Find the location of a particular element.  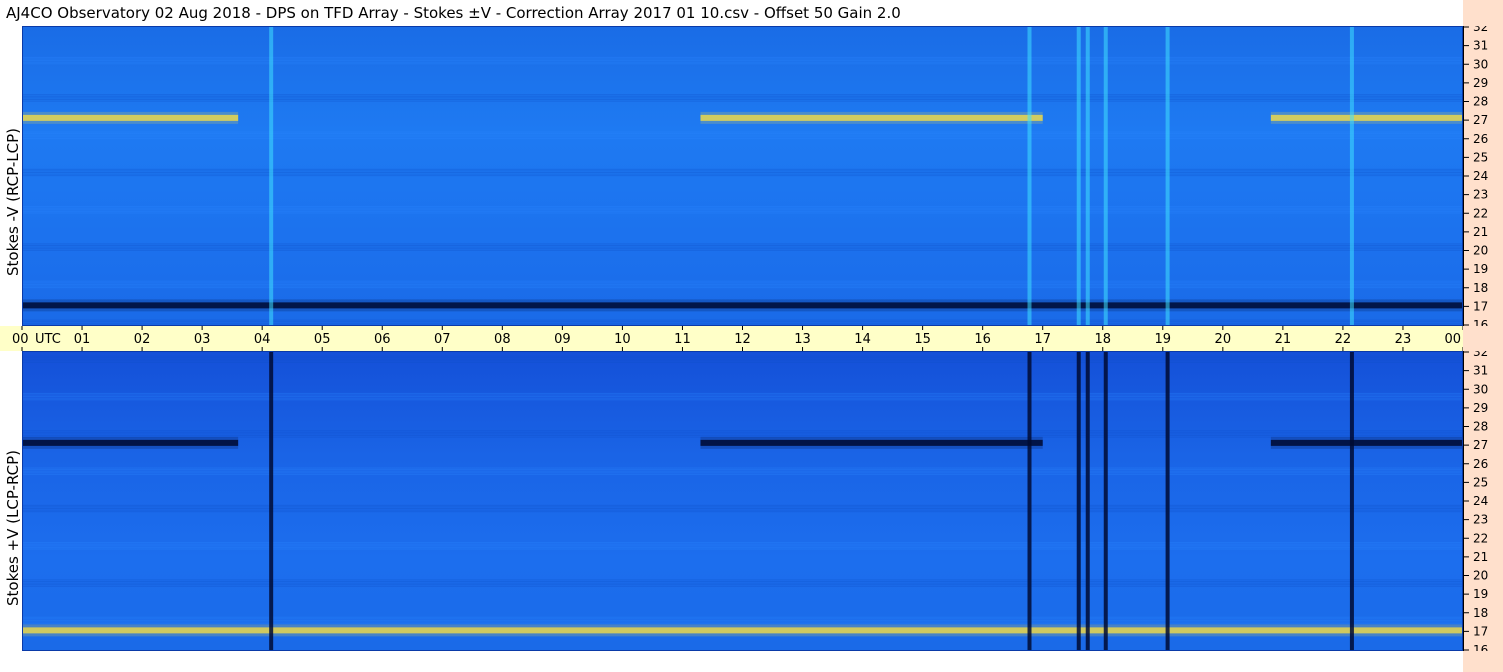

time-tick-label: 10 is located at coordinates (622, 339).